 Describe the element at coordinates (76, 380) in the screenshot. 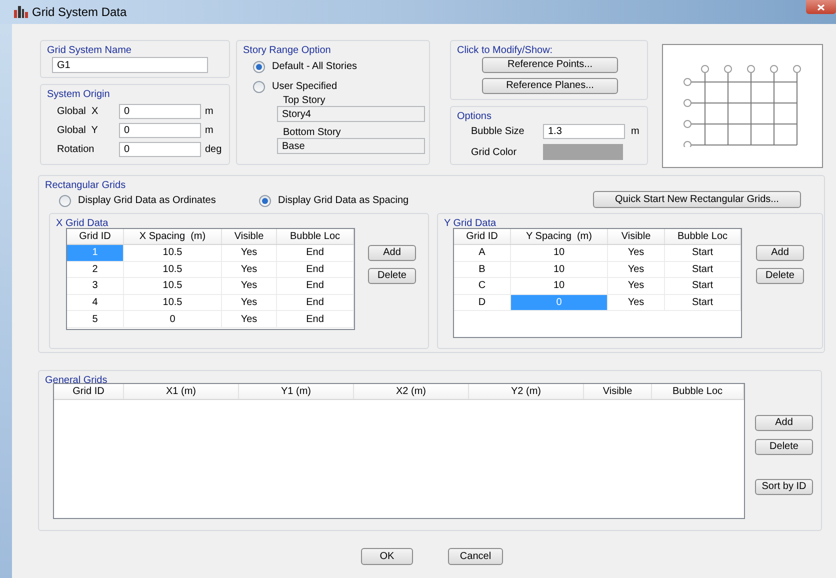

I see `group-label: General Grids` at that location.